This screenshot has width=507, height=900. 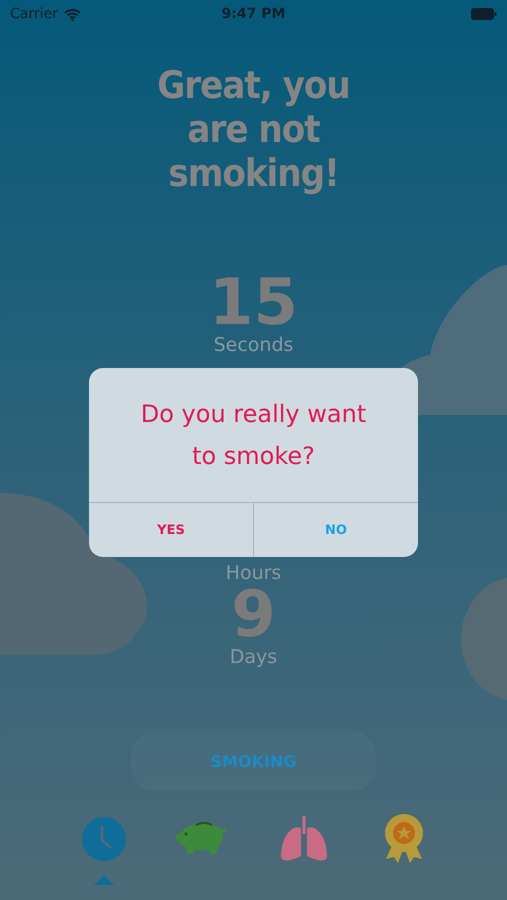 What do you see at coordinates (253, 303) in the screenshot?
I see `counter-value: 15` at bounding box center [253, 303].